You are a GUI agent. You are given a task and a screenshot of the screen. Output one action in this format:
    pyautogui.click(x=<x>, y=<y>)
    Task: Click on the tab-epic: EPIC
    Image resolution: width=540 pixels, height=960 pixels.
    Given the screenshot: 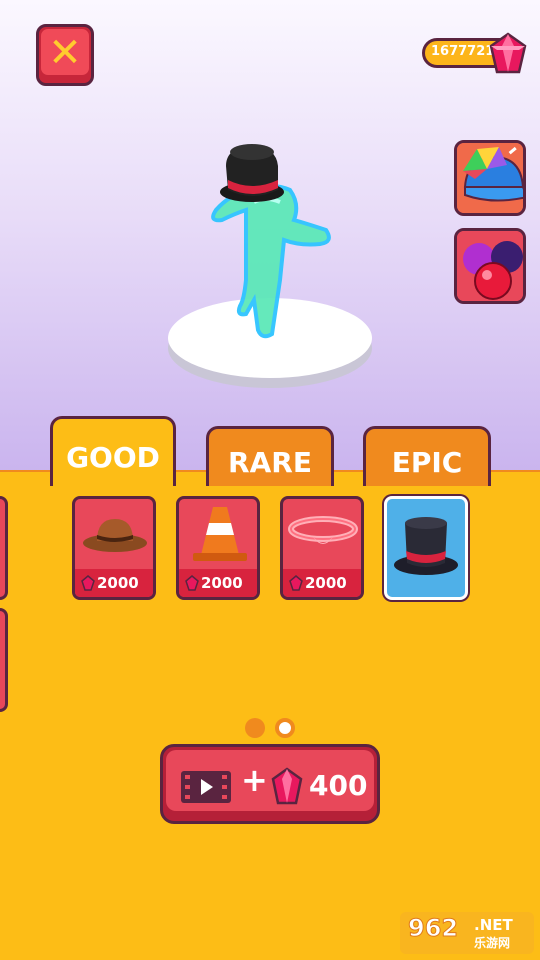 What is the action you would take?
    pyautogui.click(x=427, y=456)
    